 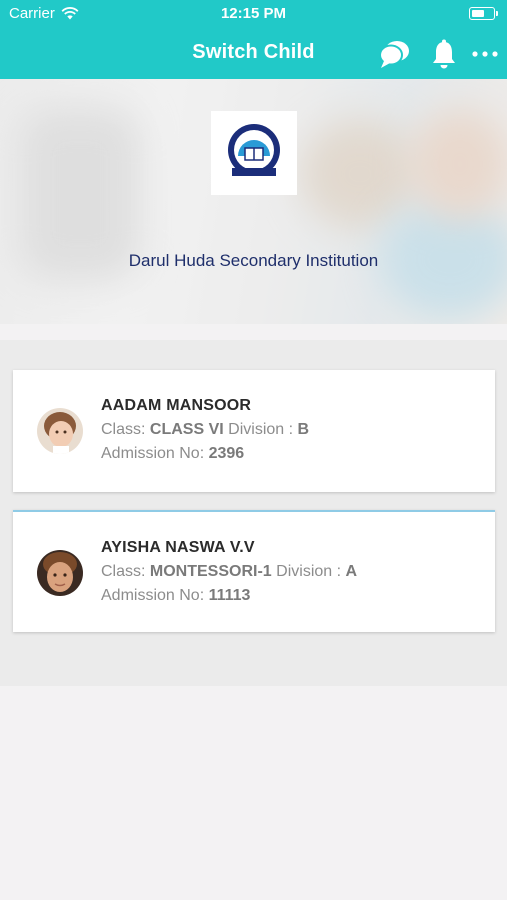 What do you see at coordinates (303, 429) in the screenshot?
I see `child-division: B` at bounding box center [303, 429].